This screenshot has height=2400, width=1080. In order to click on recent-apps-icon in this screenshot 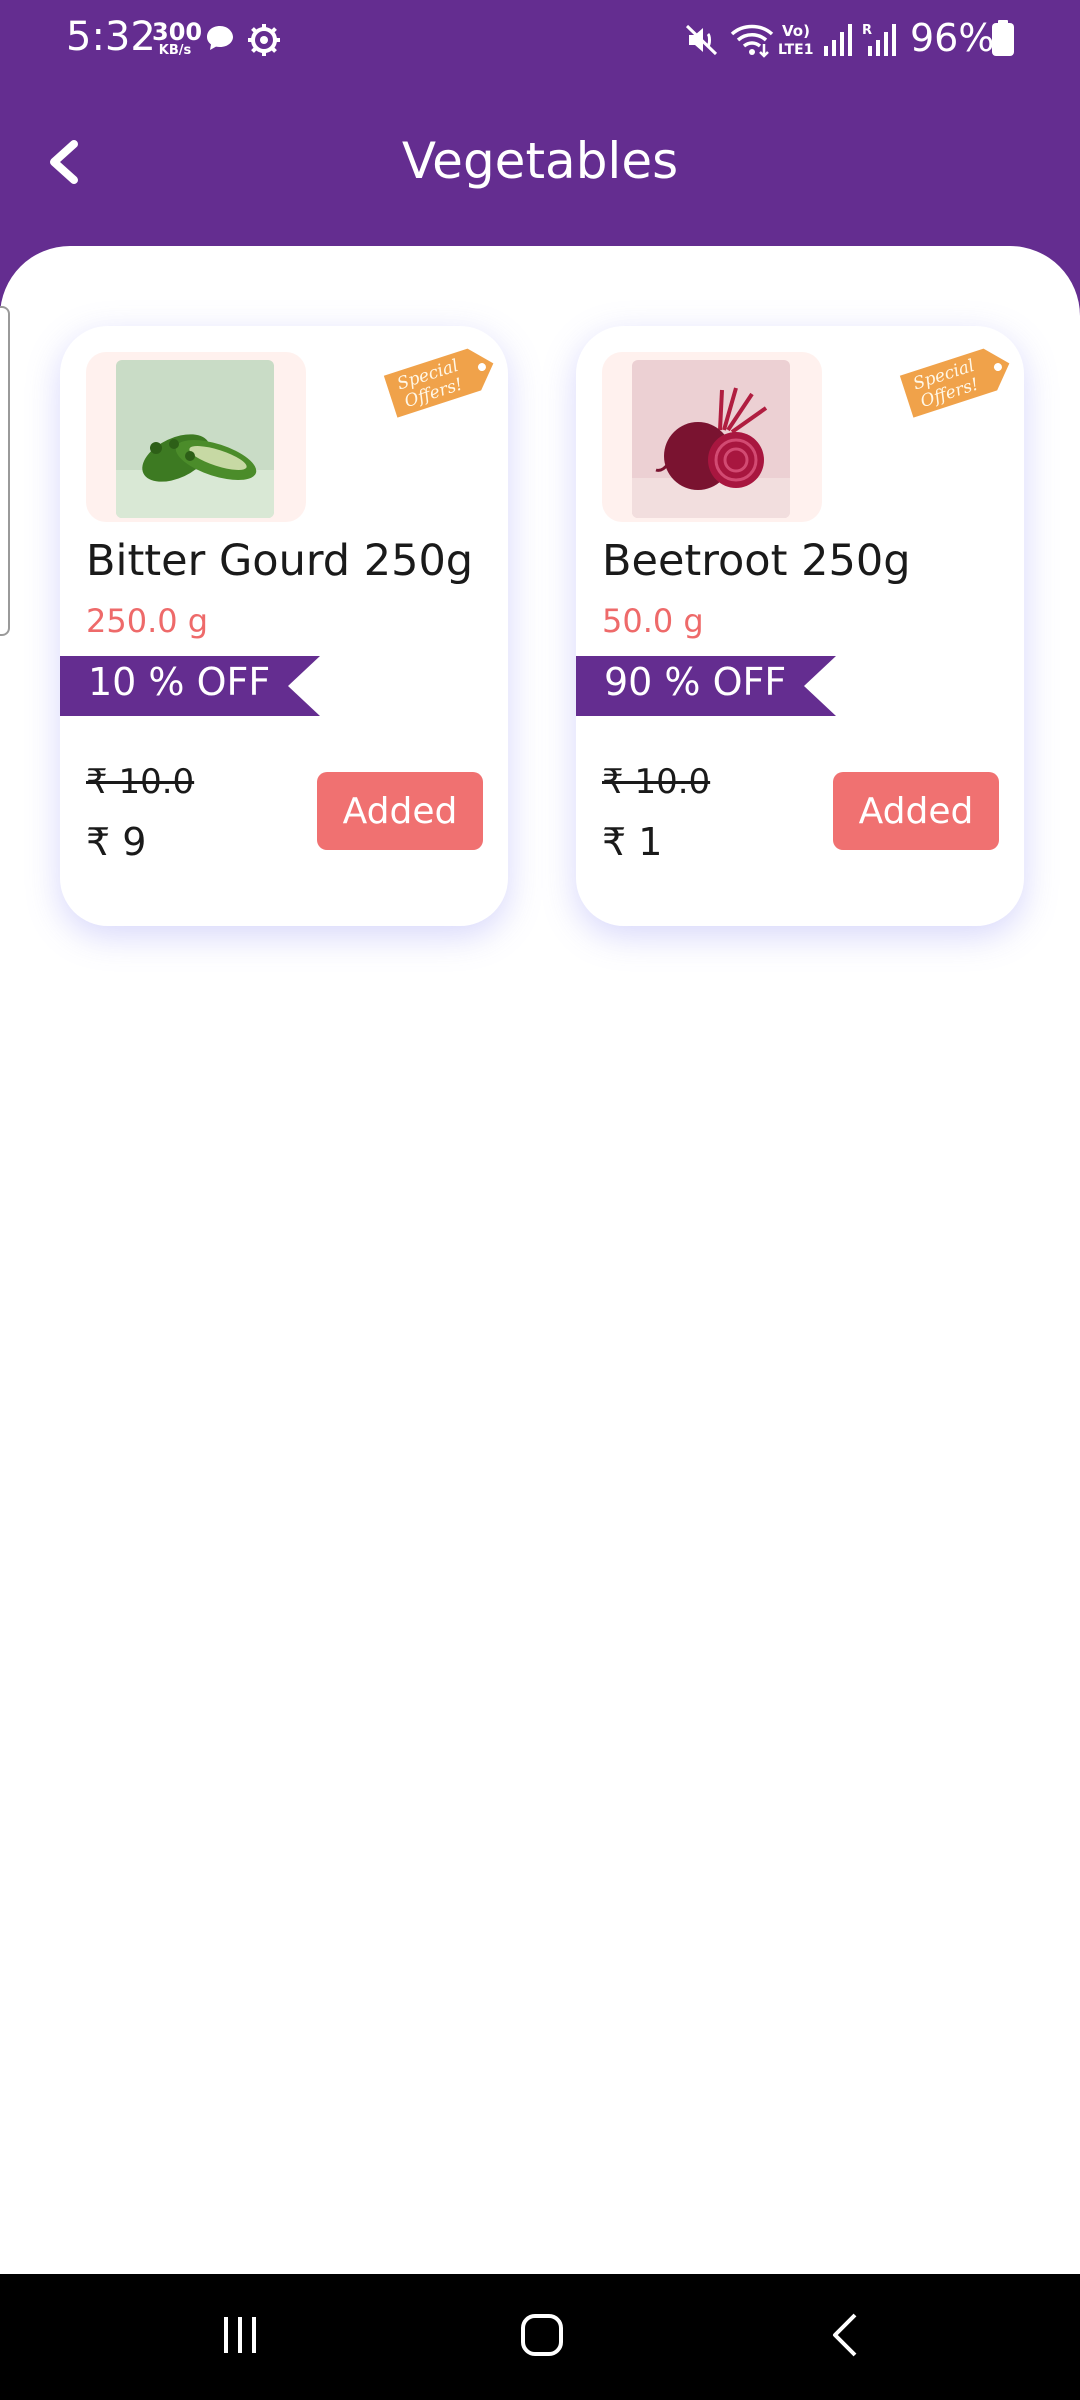, I will do `click(240, 2337)`.